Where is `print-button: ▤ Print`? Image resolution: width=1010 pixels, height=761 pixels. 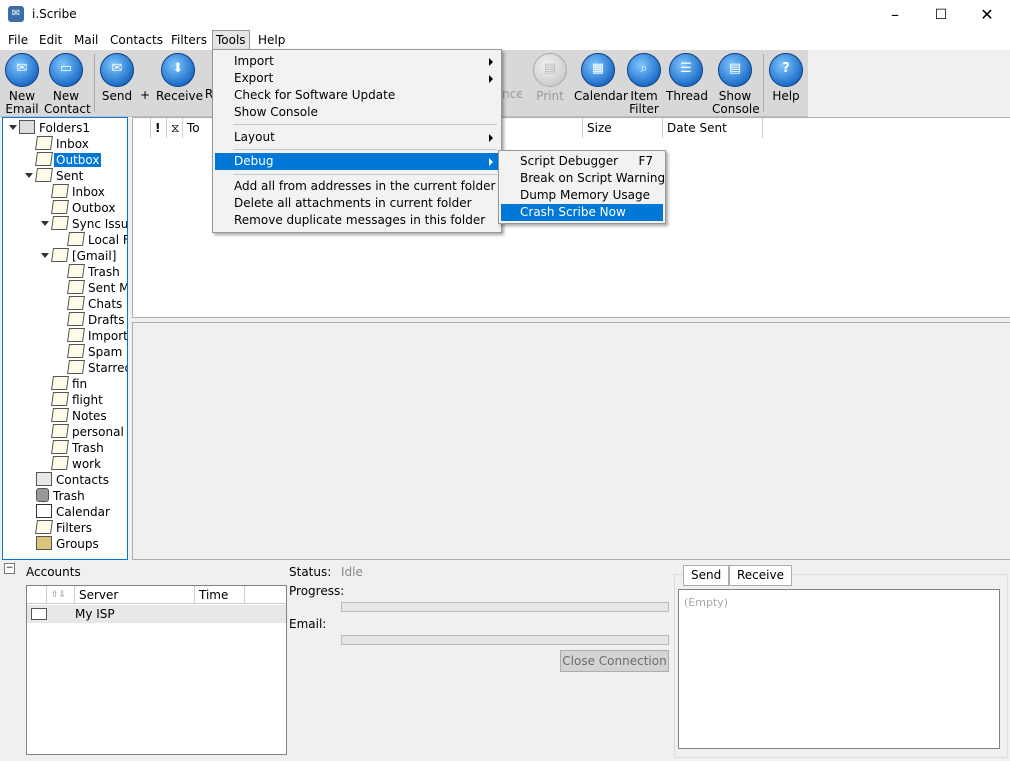 print-button: ▤ Print is located at coordinates (550, 83).